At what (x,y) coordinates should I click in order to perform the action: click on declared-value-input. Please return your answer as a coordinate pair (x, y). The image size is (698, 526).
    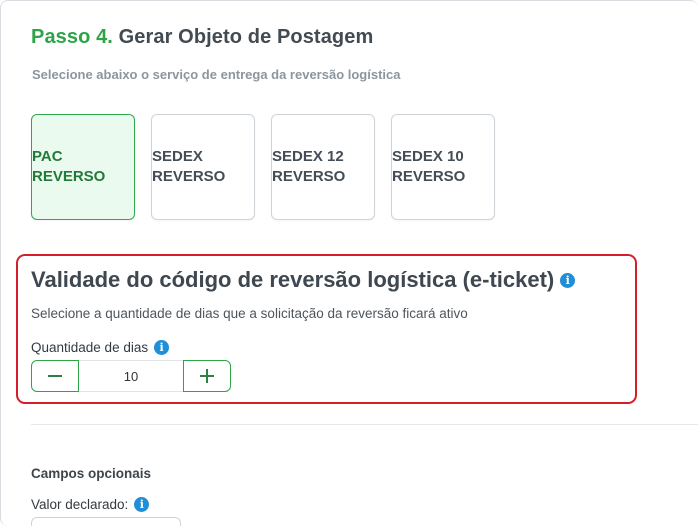
    Looking at the image, I should click on (106, 521).